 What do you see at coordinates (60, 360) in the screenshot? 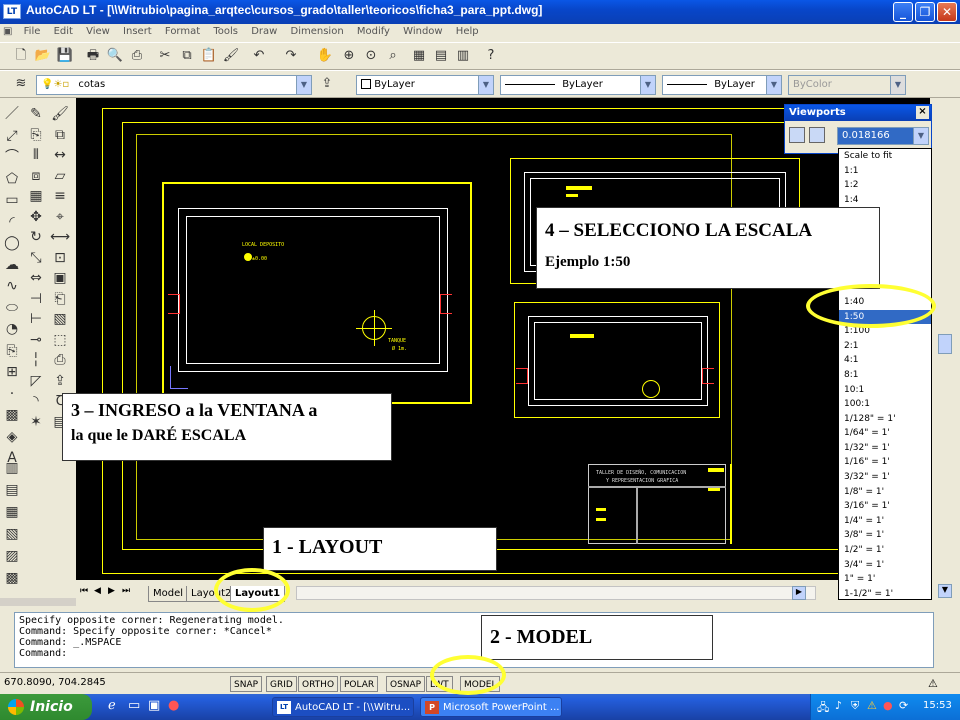
I see `plot-icon: ⎙` at bounding box center [60, 360].